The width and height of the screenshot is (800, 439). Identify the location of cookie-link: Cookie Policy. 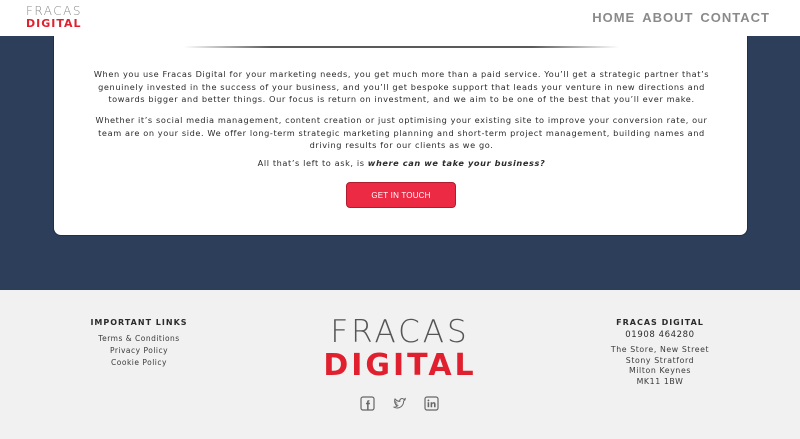
(139, 363).